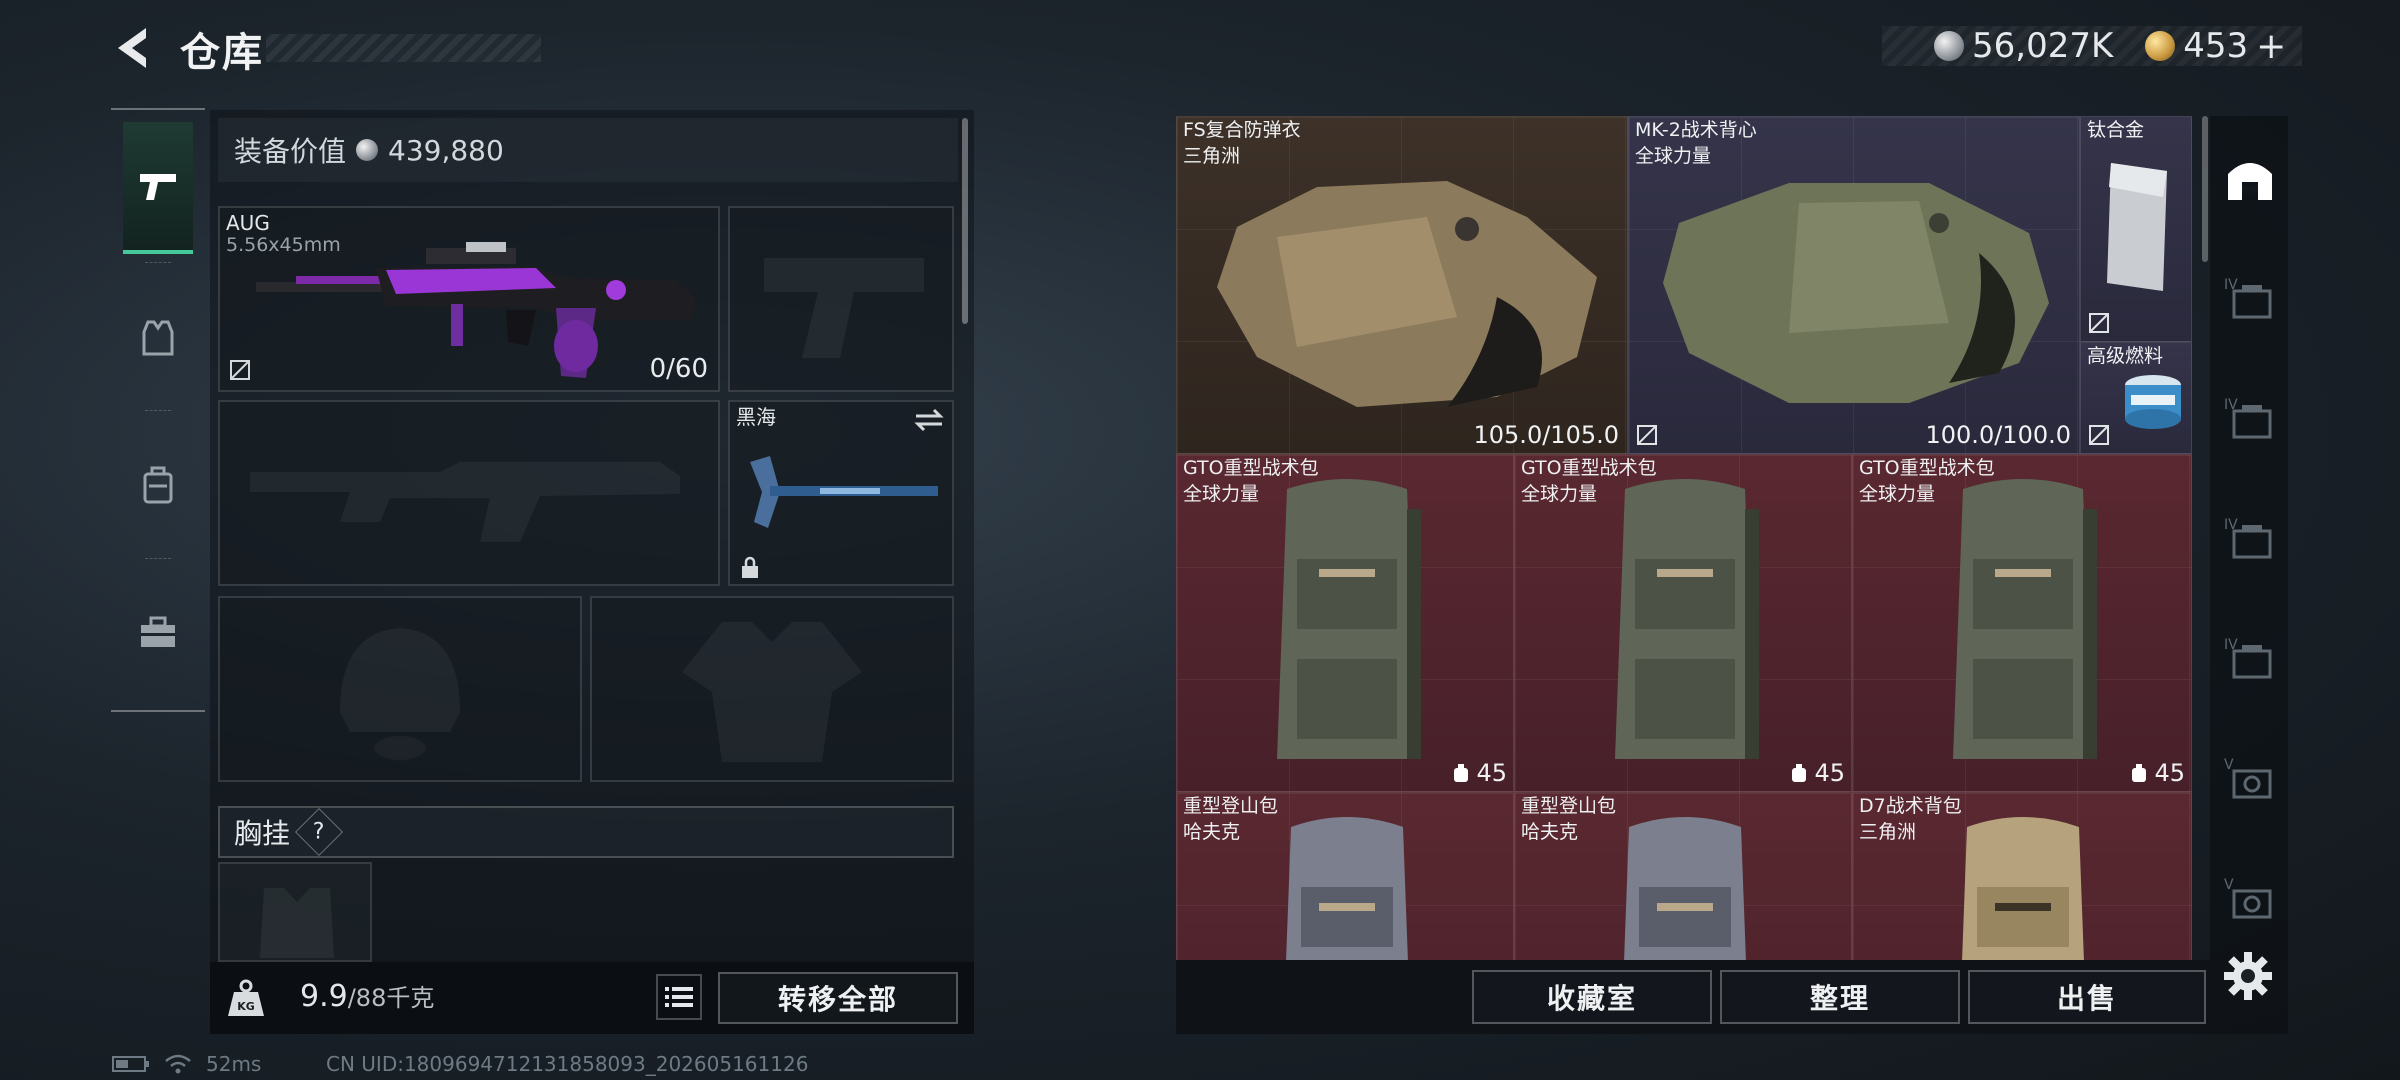 The width and height of the screenshot is (2400, 1080). What do you see at coordinates (158, 410) in the screenshot?
I see `left-tab-bar` at bounding box center [158, 410].